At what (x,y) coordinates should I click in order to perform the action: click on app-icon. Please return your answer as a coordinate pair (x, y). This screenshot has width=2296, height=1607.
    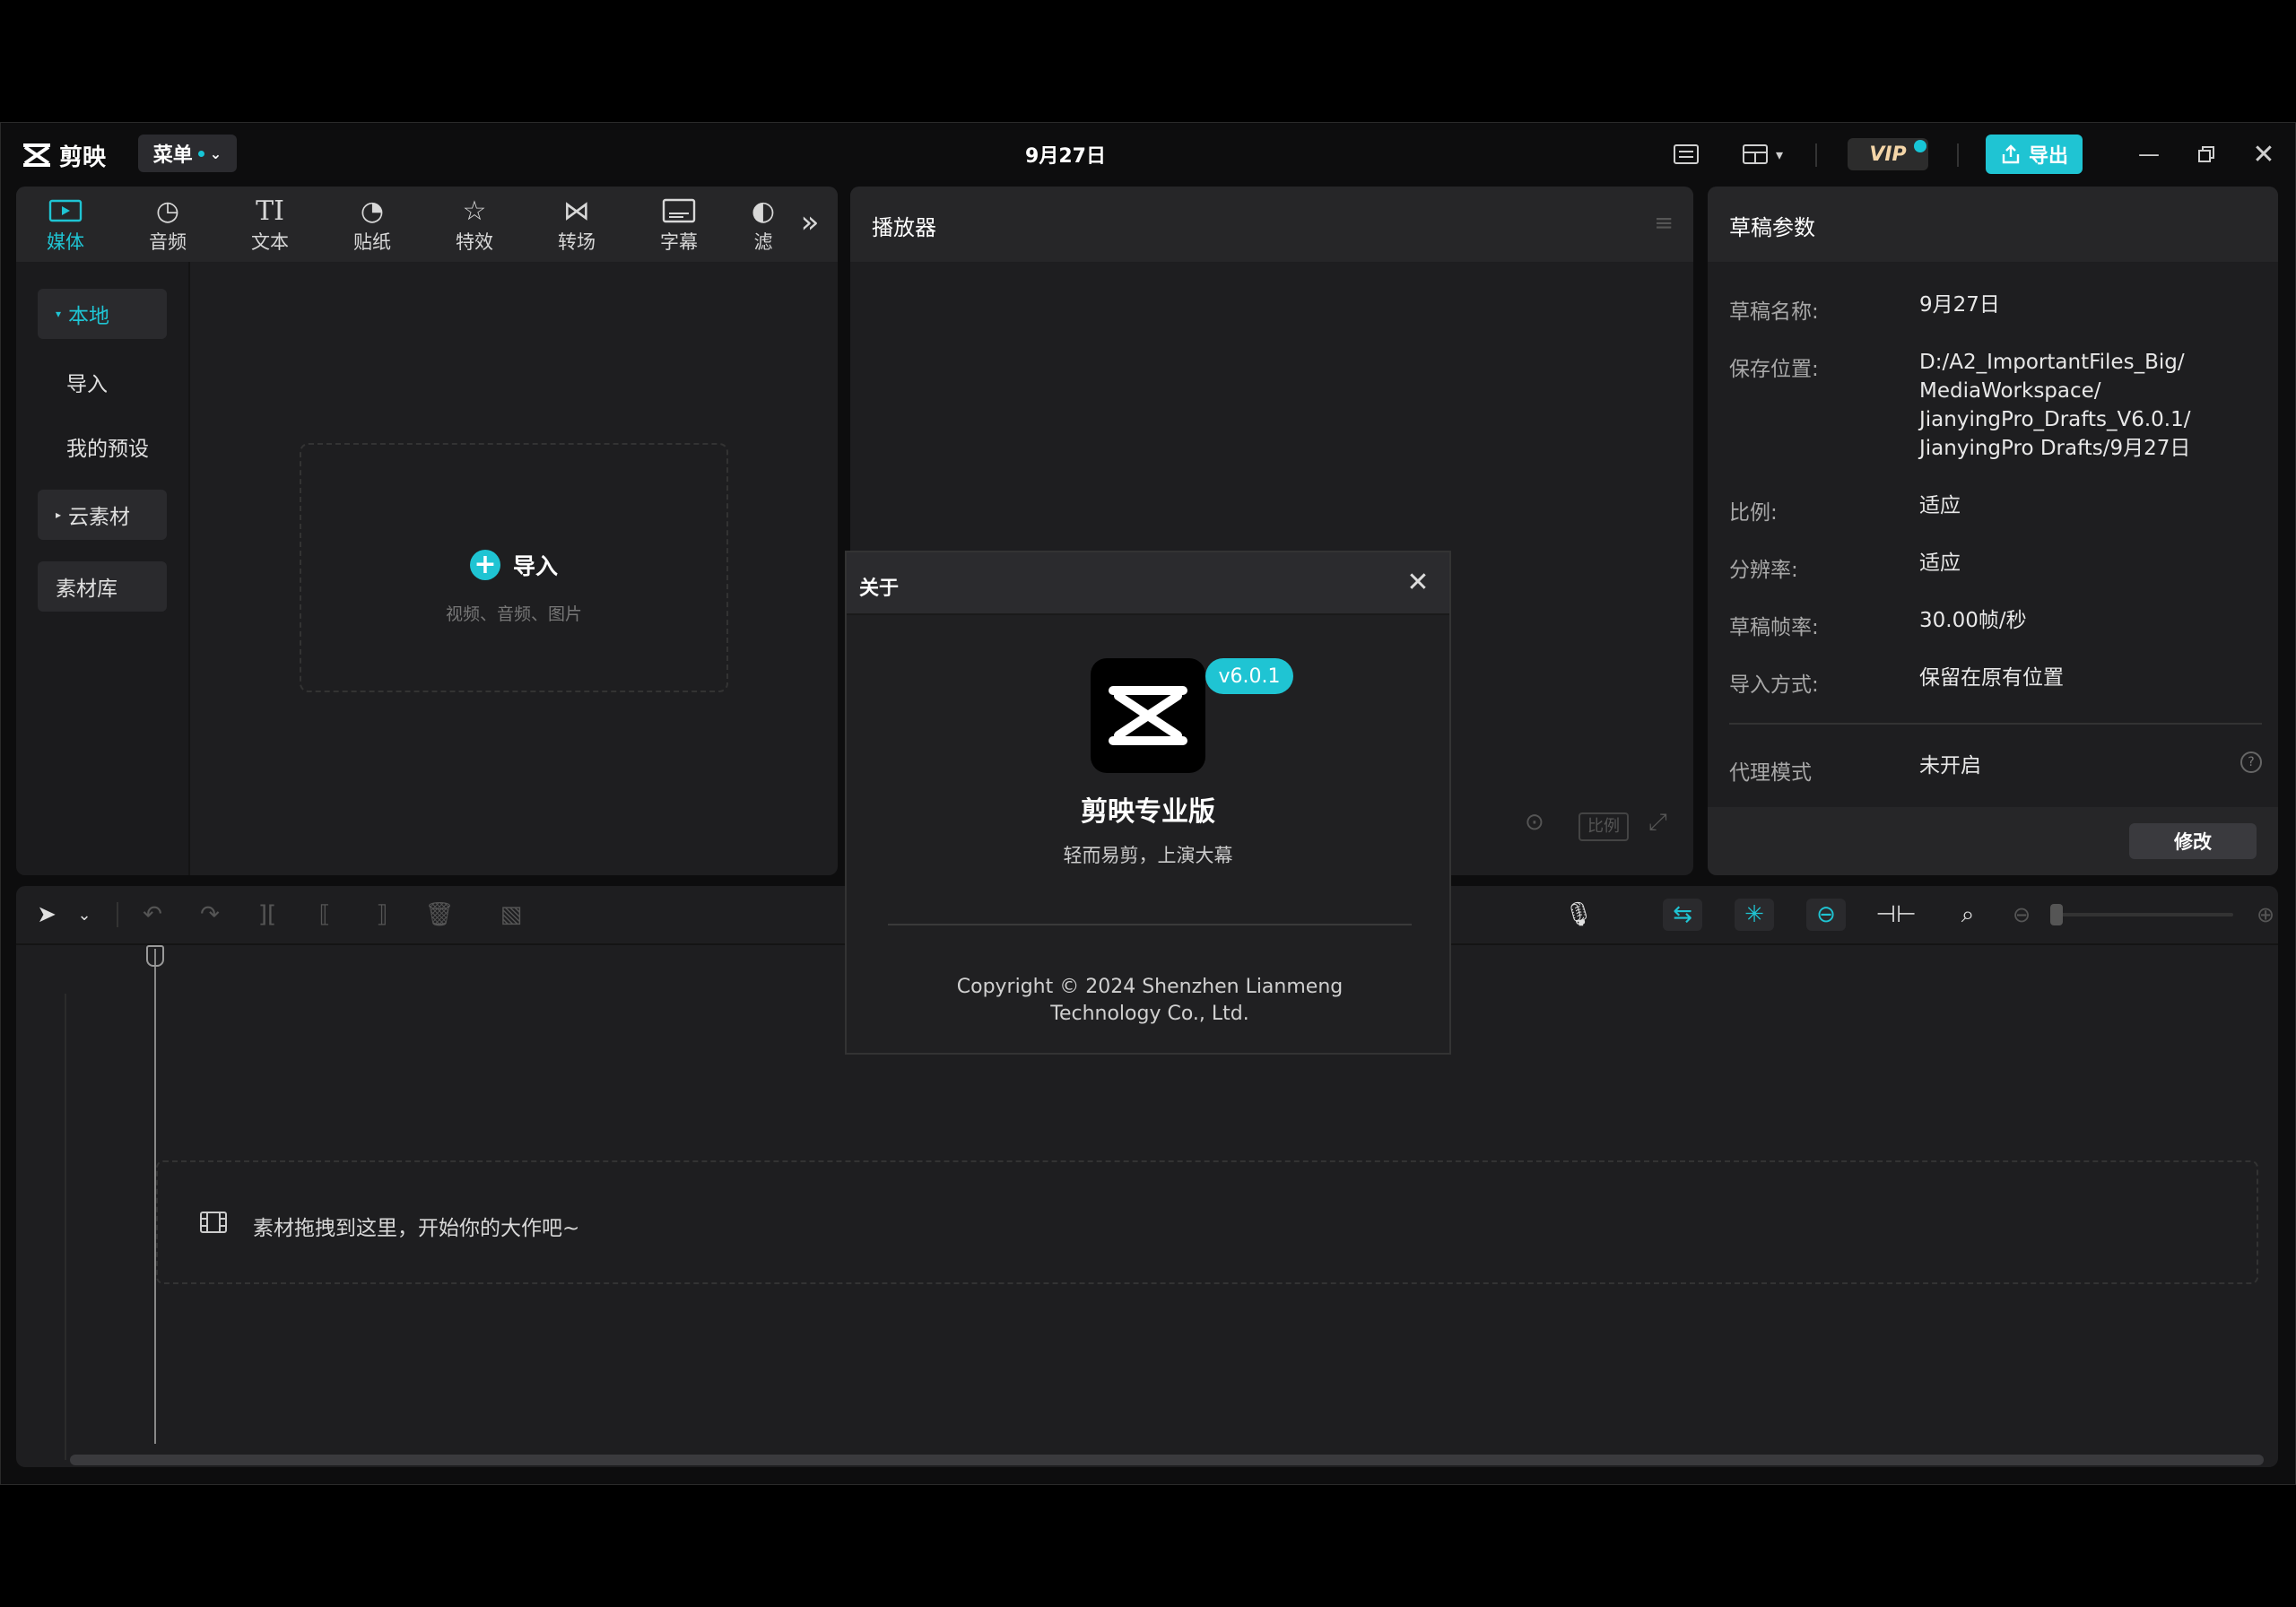
    Looking at the image, I should click on (1148, 716).